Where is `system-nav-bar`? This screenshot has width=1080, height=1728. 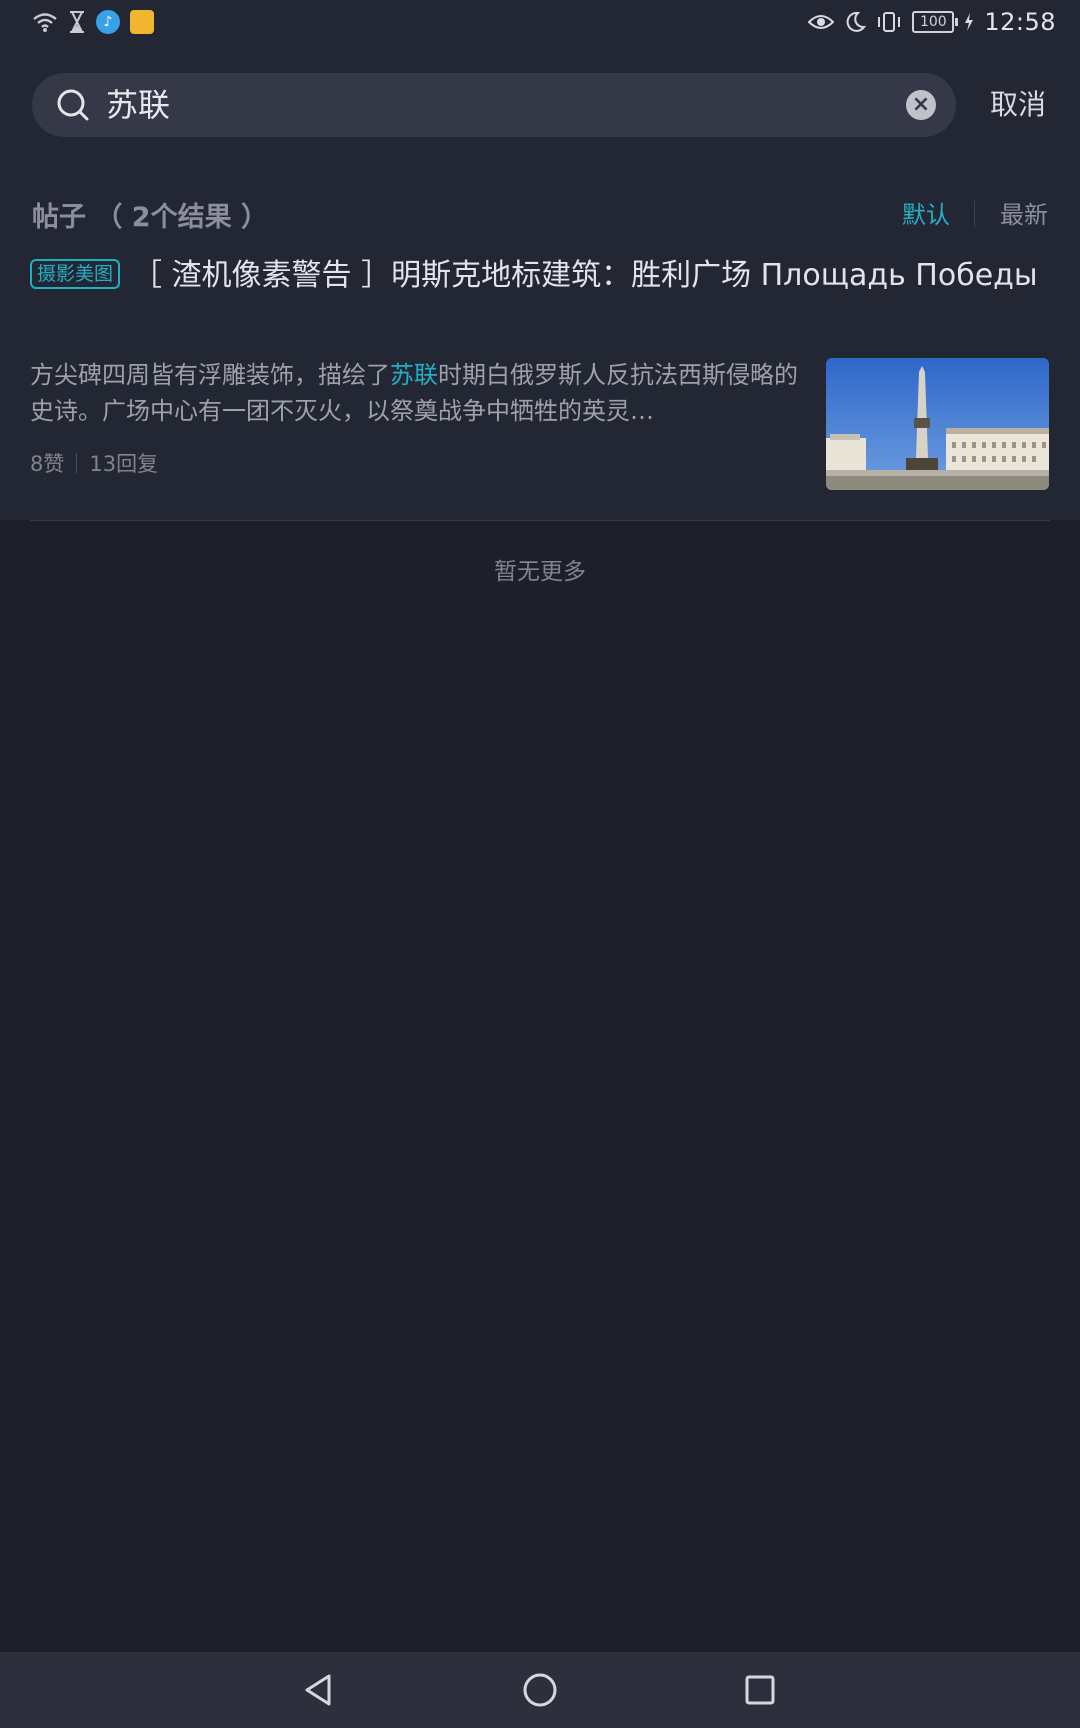
system-nav-bar is located at coordinates (540, 1690).